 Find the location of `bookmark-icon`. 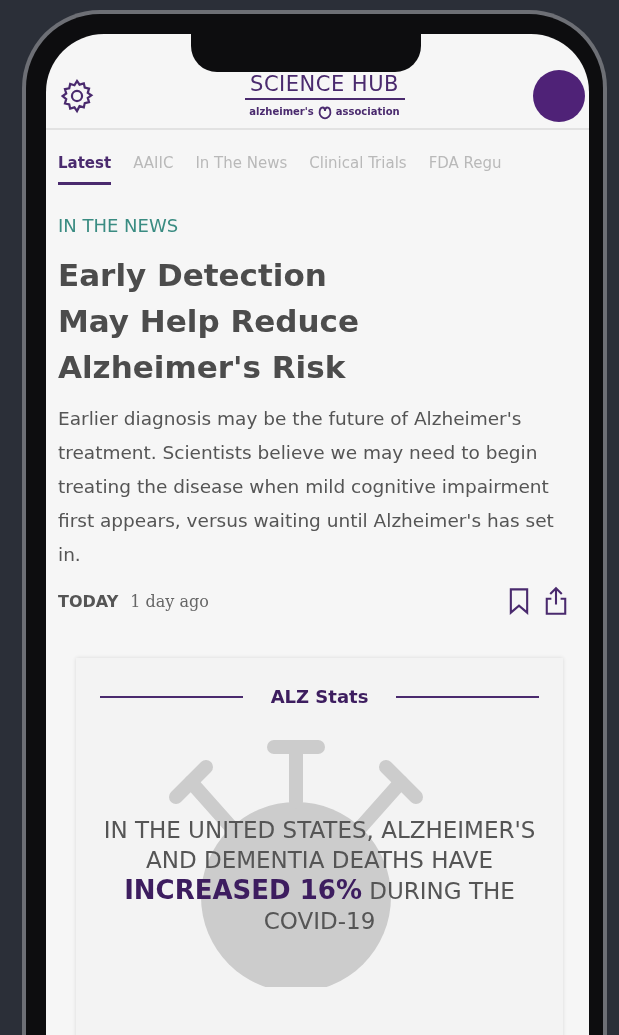

bookmark-icon is located at coordinates (519, 601).